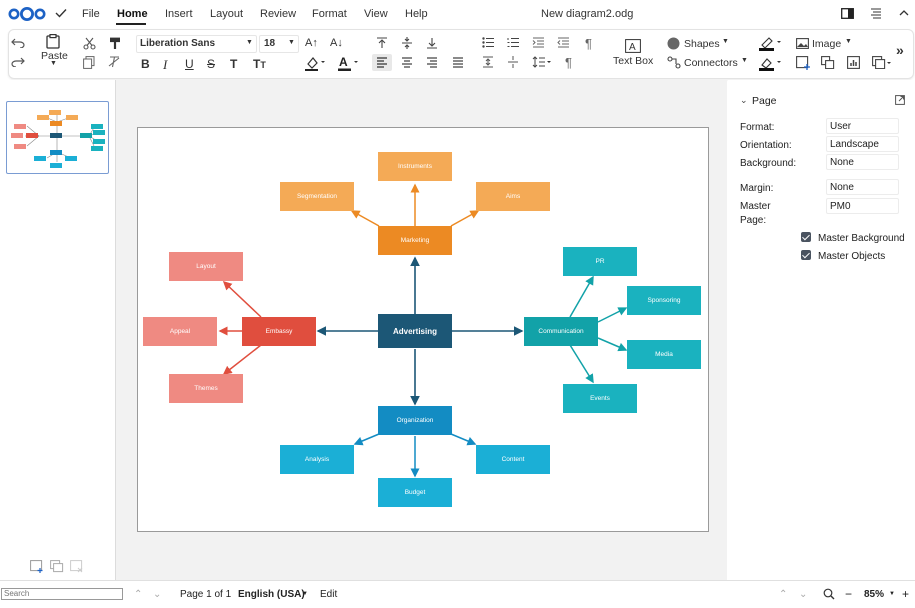 Image resolution: width=915 pixels, height=608 pixels. What do you see at coordinates (62, 594) in the screenshot?
I see `search-input` at bounding box center [62, 594].